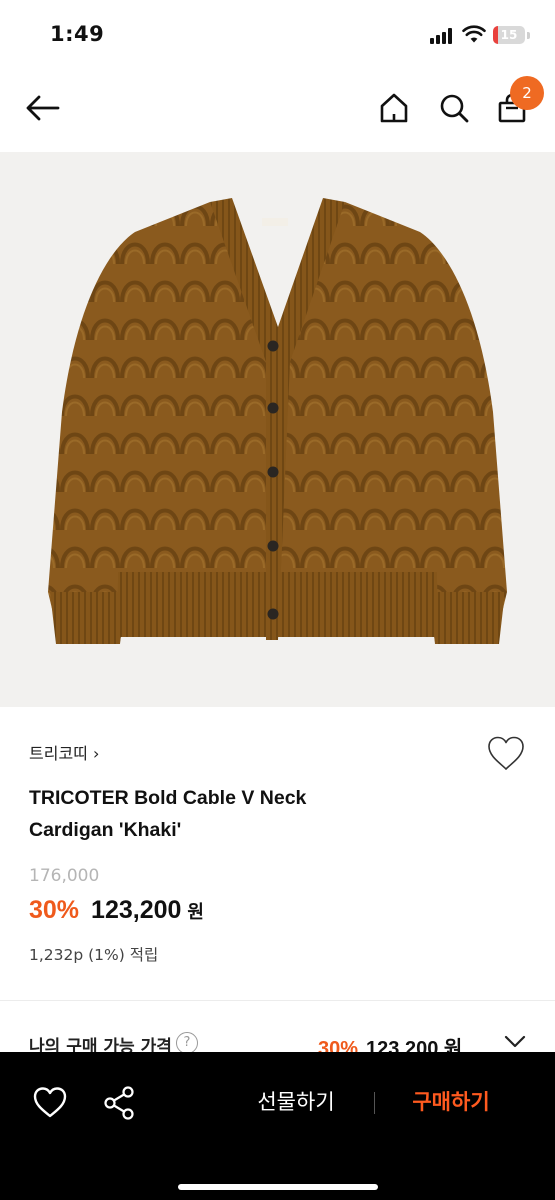 The height and width of the screenshot is (1200, 555). Describe the element at coordinates (374, 1103) in the screenshot. I see `separator` at that location.